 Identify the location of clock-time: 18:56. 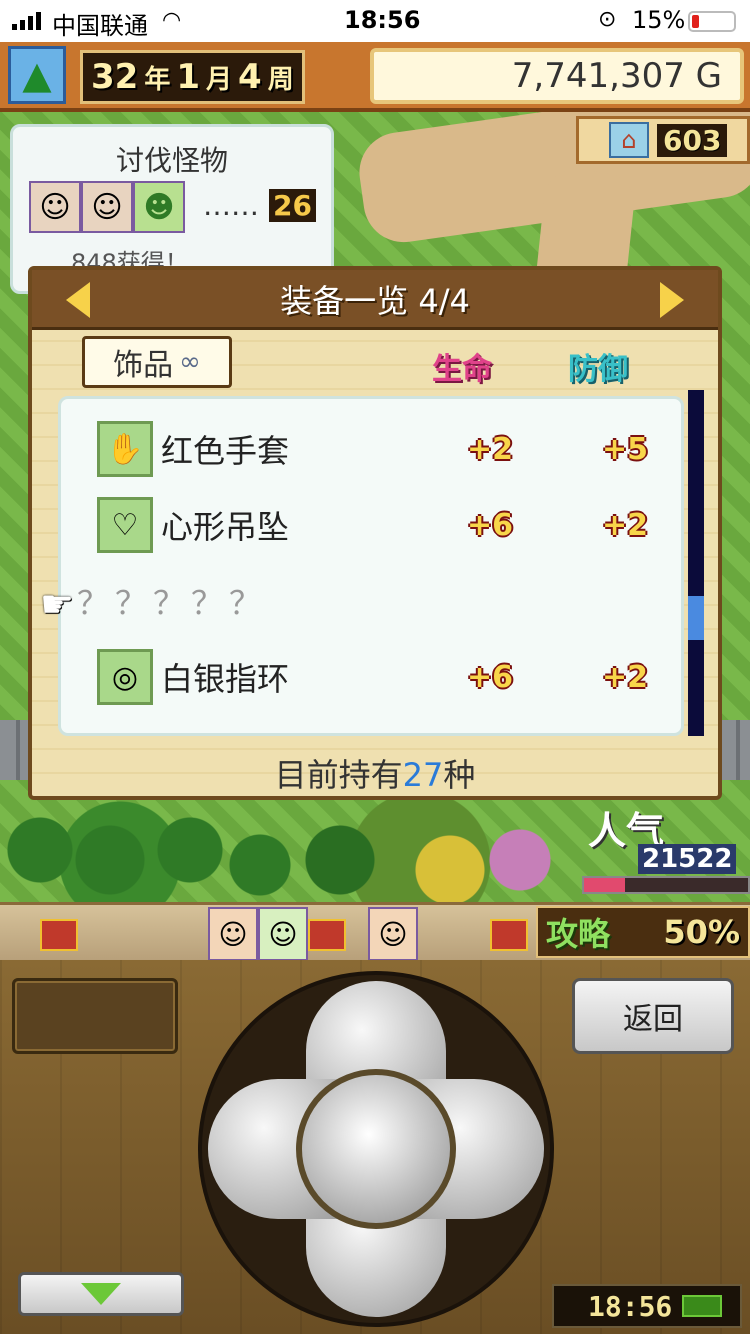
(630, 1306).